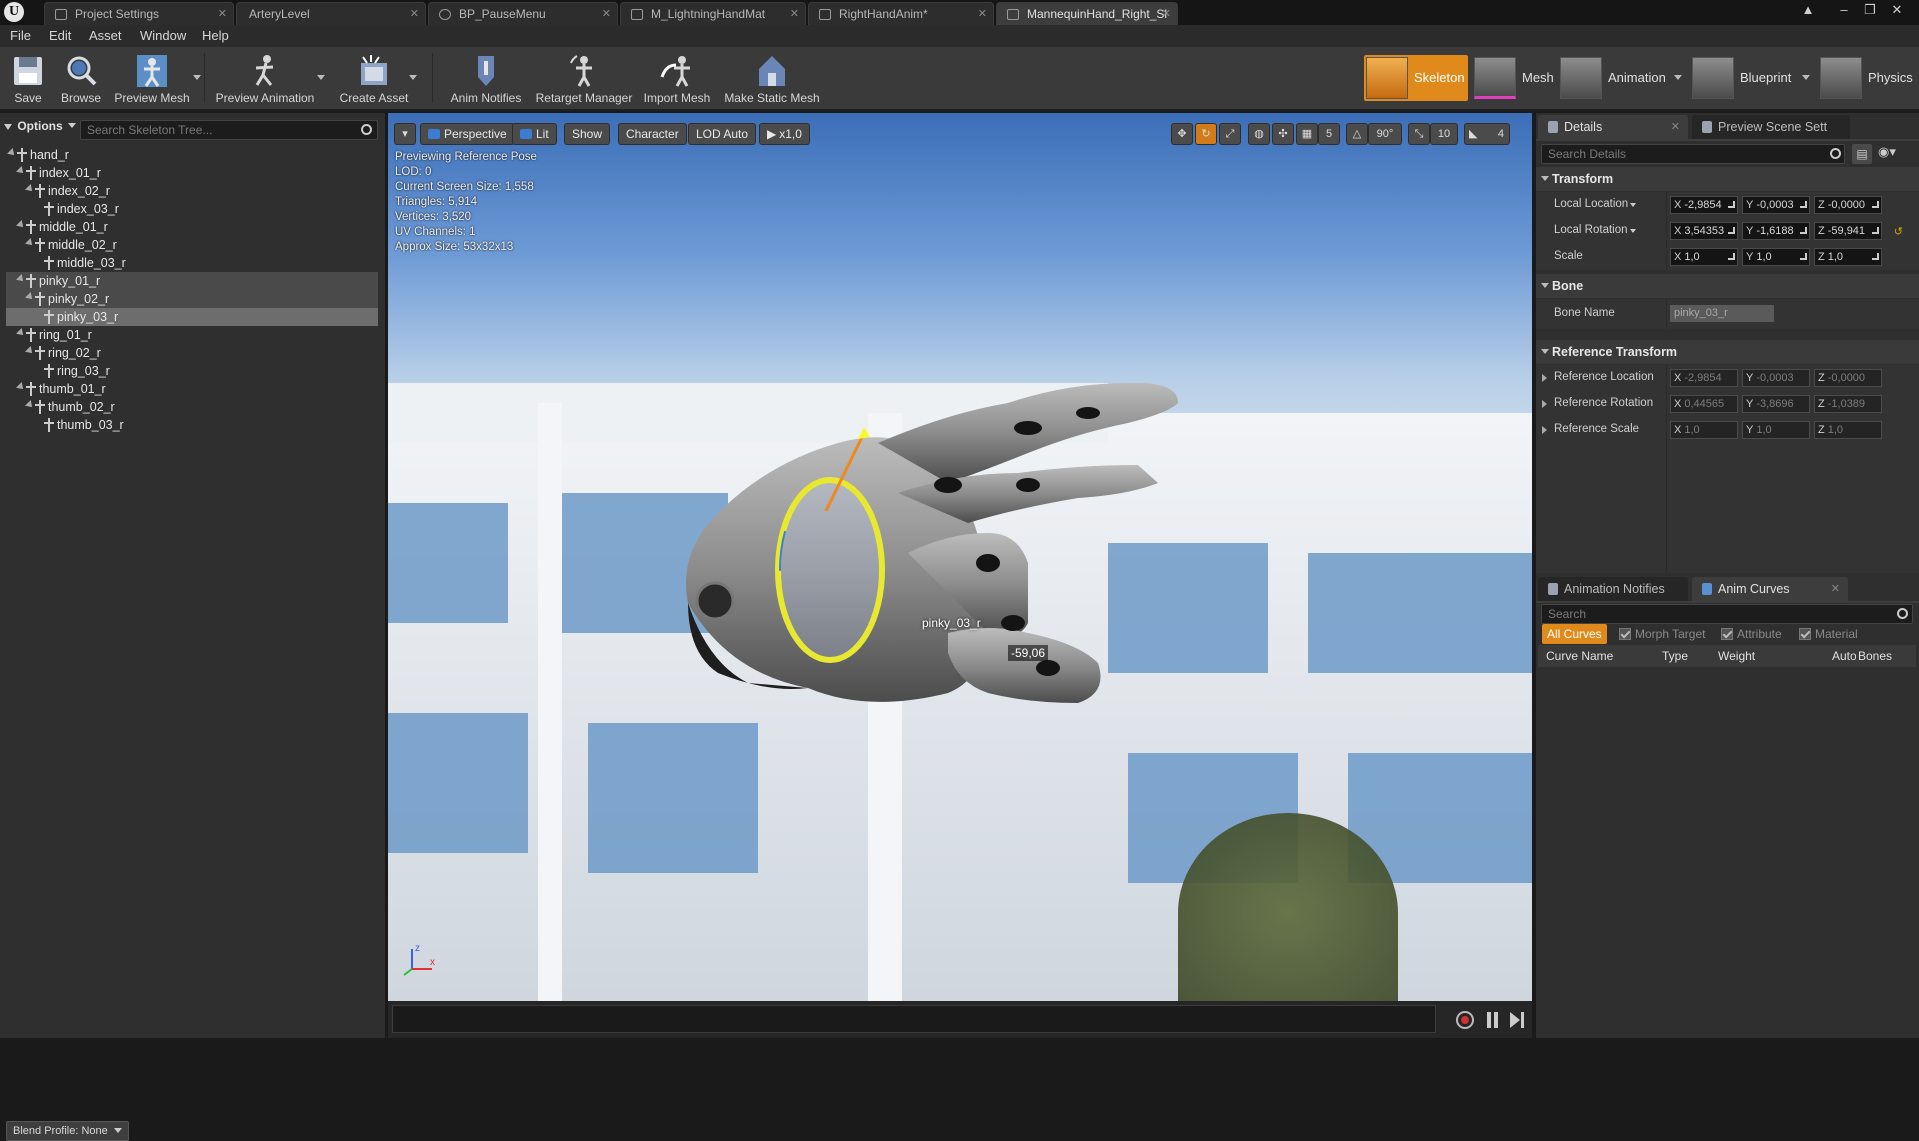 This screenshot has height=1141, width=1919. What do you see at coordinates (914, 1019) in the screenshot?
I see `timeline-scrubber` at bounding box center [914, 1019].